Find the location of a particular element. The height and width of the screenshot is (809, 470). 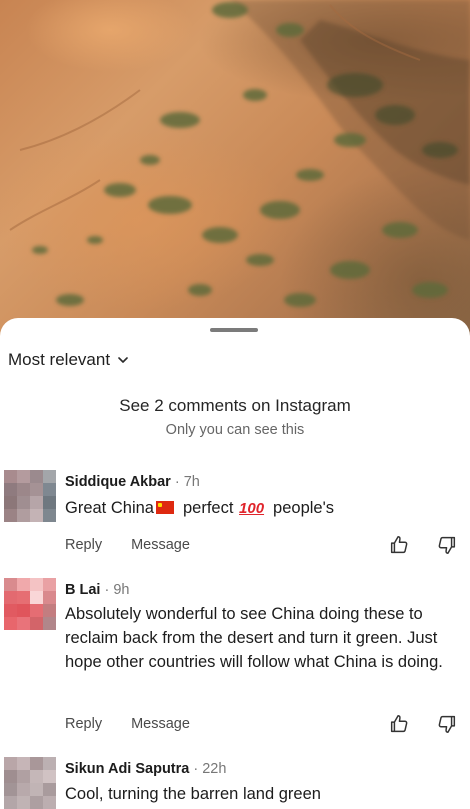

visibility-note: Only you can see this is located at coordinates (235, 430).